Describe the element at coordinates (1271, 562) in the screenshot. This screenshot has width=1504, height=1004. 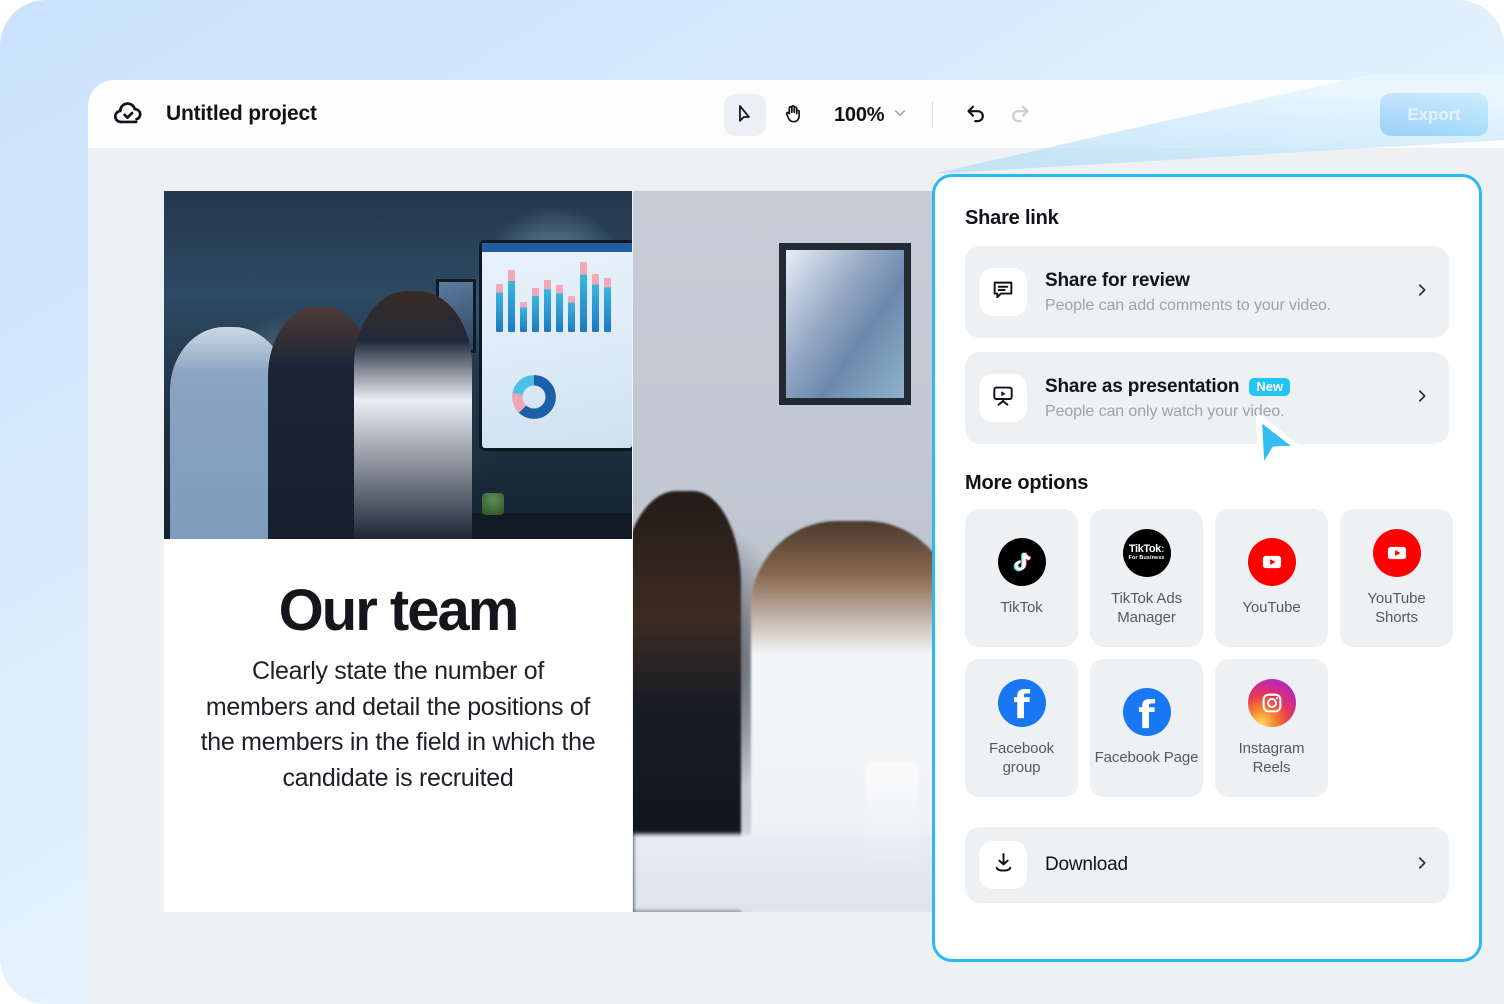
I see `youtube-icon` at that location.